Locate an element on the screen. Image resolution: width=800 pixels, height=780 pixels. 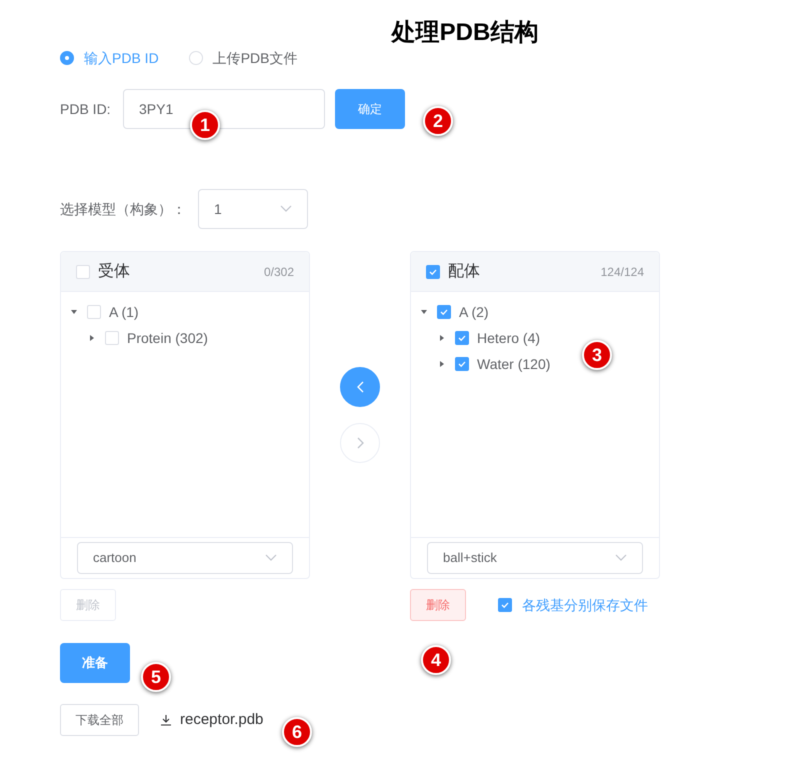
callout-badge: 1 is located at coordinates (205, 125).